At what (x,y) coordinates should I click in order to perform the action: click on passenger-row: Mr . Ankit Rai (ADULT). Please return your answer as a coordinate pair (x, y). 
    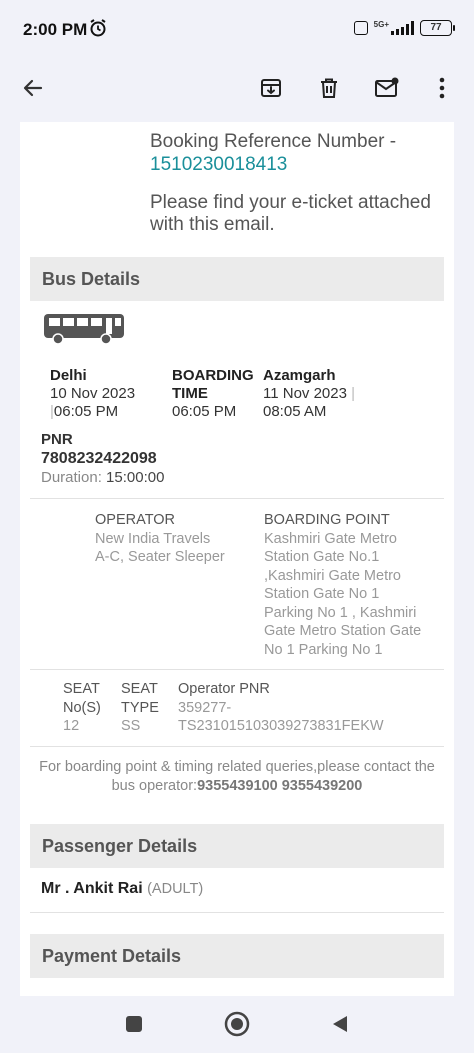
    Looking at the image, I should click on (122, 889).